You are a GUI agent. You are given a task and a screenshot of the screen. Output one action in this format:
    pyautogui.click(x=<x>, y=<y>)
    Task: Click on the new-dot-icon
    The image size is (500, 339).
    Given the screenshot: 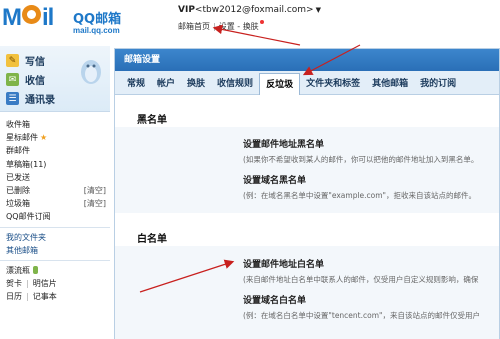 What is the action you would take?
    pyautogui.click(x=261, y=22)
    